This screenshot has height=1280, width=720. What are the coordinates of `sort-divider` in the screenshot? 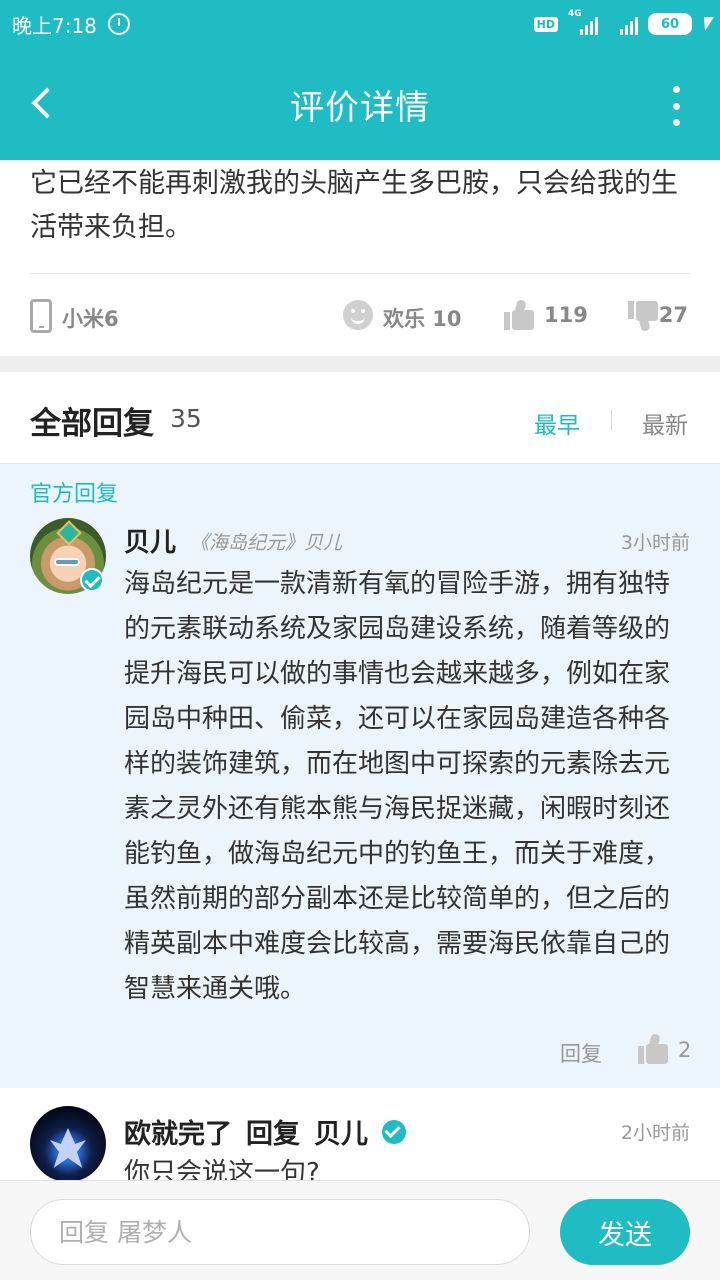 It's located at (611, 420).